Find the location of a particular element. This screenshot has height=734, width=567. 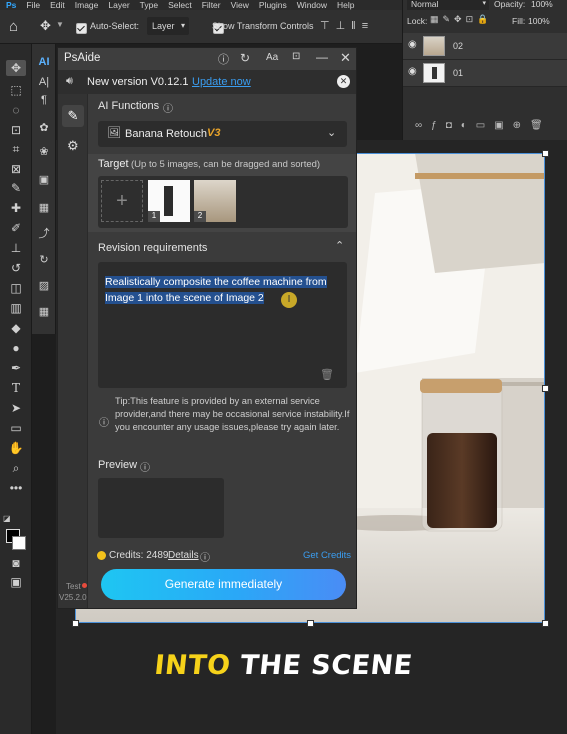

menu-help: Help is located at coordinates (345, 5).